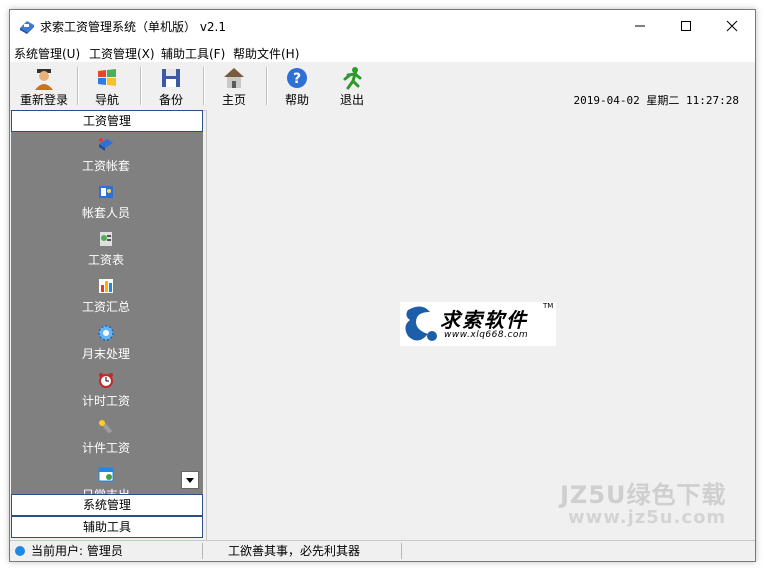 Image resolution: width=765 pixels, height=570 pixels. I want to click on status-user-cell: 当前用户: 管理员, so click(107, 551).